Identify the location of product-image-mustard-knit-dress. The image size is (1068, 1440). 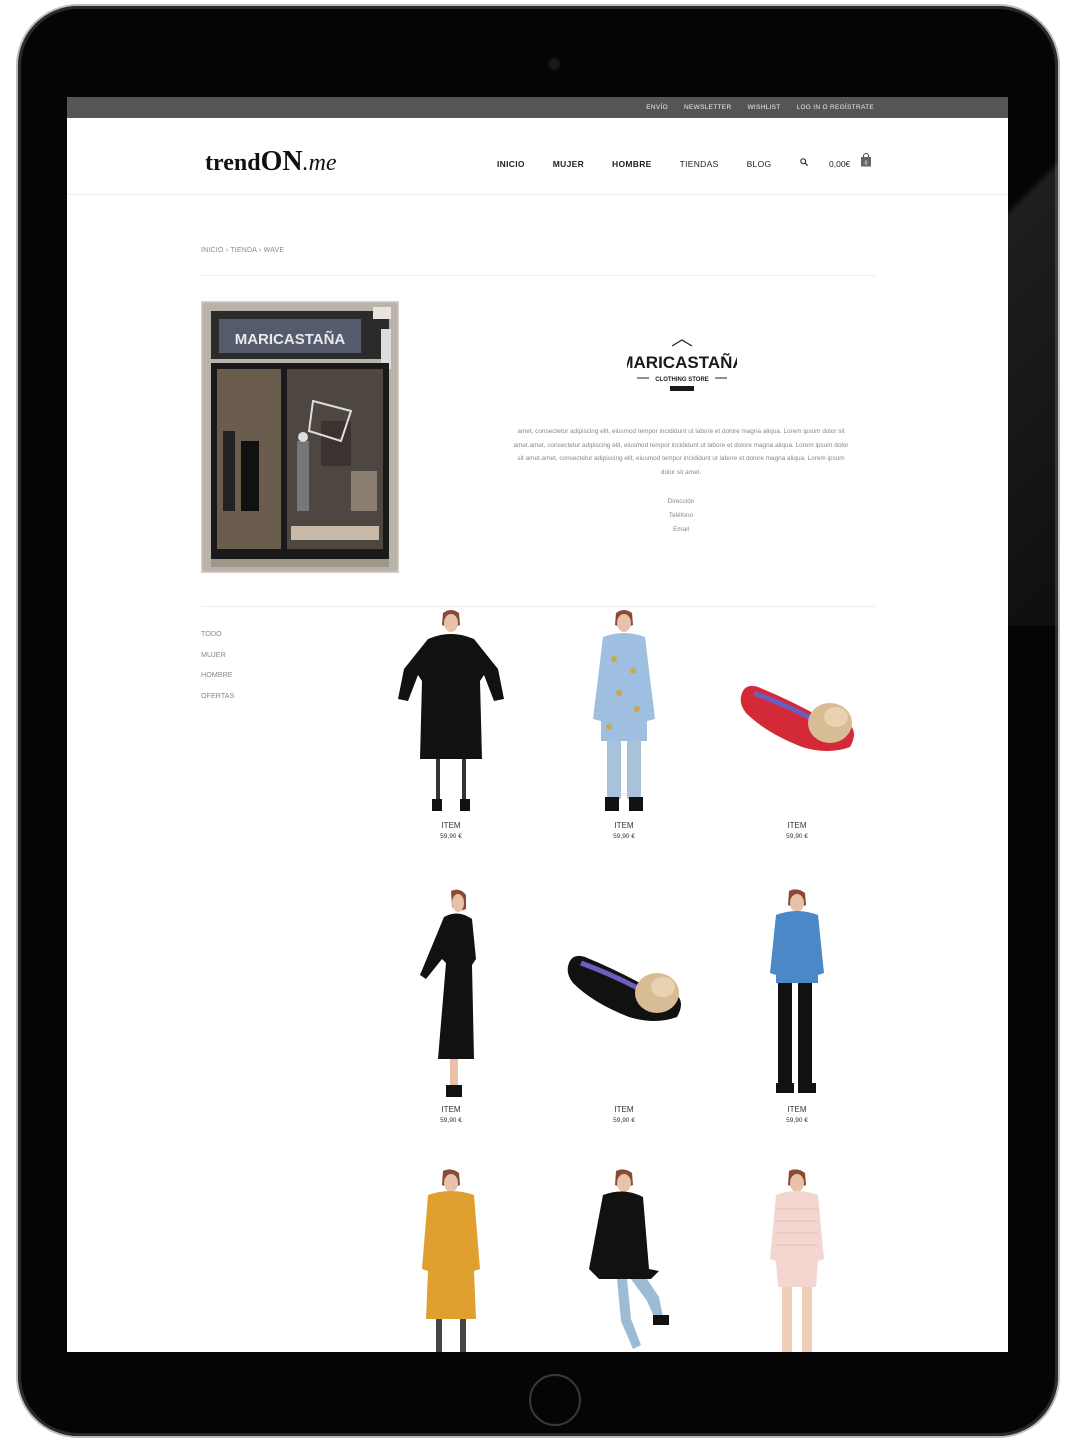
(451, 1260).